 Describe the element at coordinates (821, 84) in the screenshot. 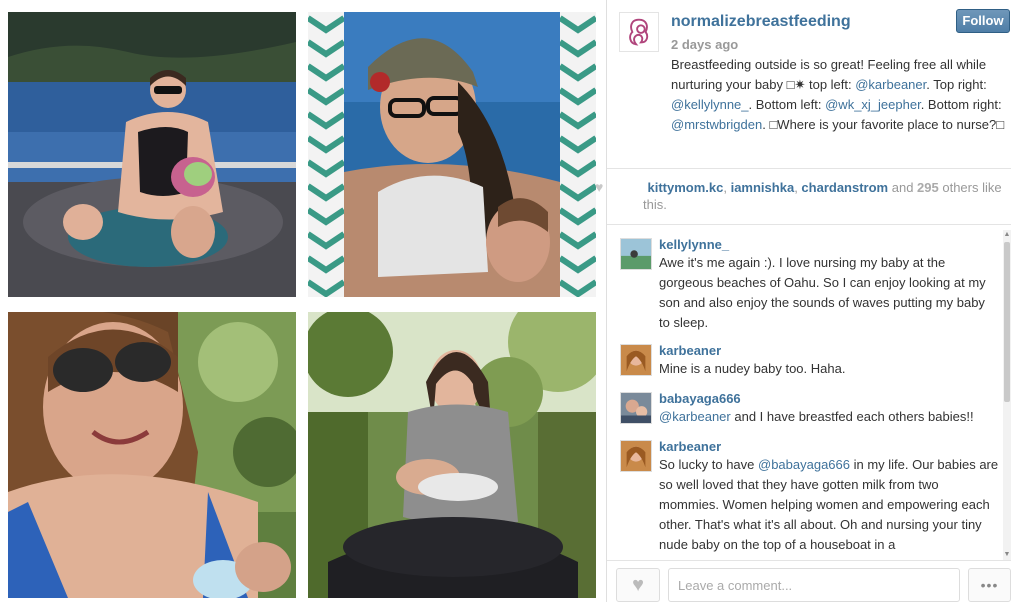

I see `text-segment: □✷ top left:` at that location.